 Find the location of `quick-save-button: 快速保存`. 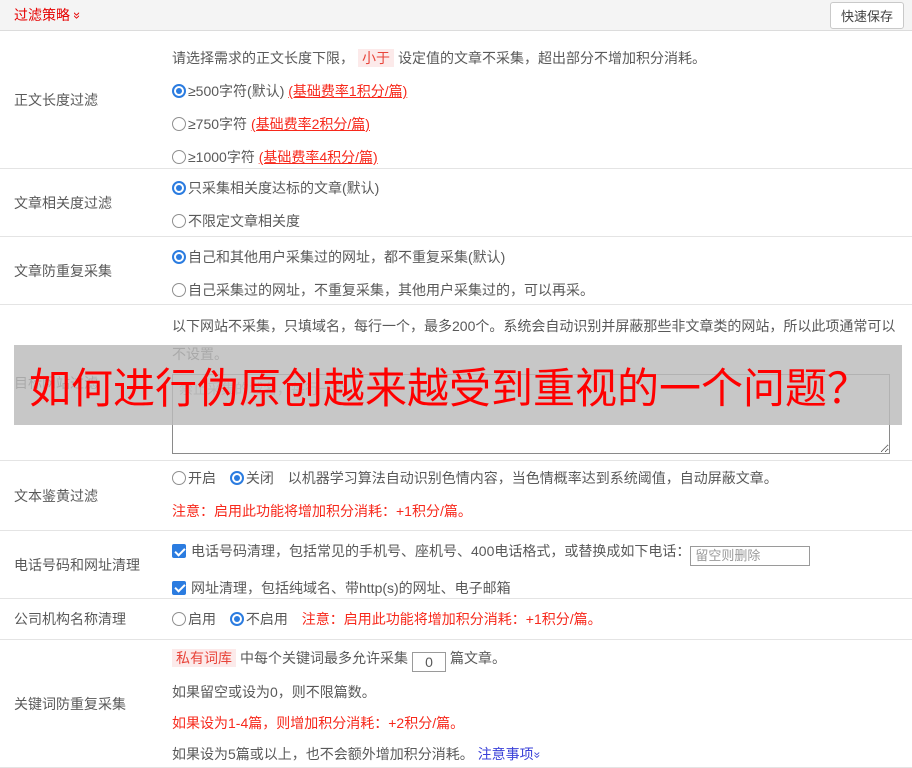

quick-save-button: 快速保存 is located at coordinates (866, 15).